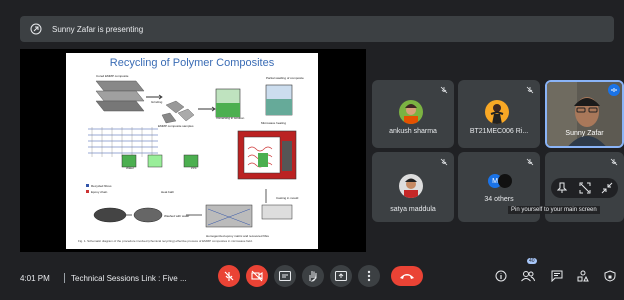 Image resolution: width=624 pixels, height=300 pixels. Describe the element at coordinates (562, 188) in the screenshot. I see `pin-icon` at that location.